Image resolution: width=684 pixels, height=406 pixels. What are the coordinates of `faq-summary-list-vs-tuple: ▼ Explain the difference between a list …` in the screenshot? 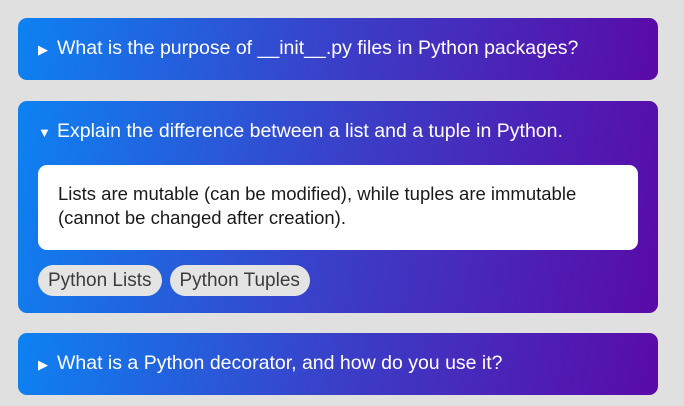 It's located at (338, 132).